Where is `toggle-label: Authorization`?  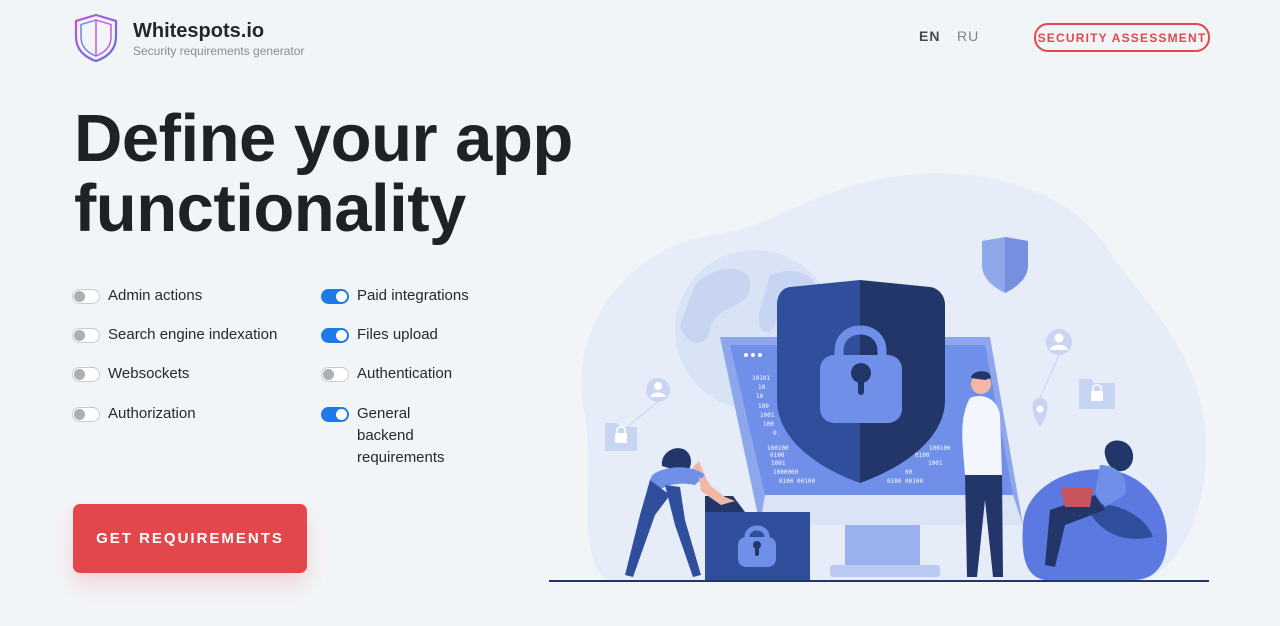 toggle-label: Authorization is located at coordinates (152, 413).